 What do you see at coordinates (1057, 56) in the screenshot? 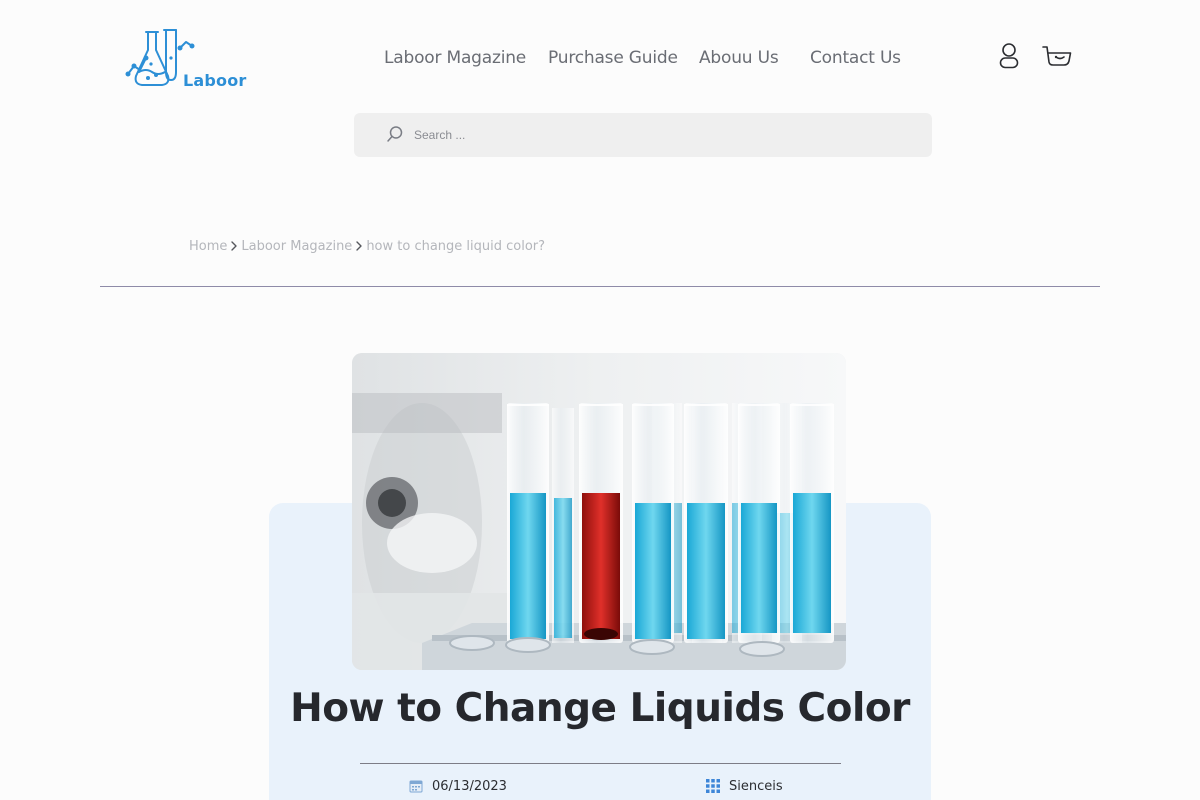
I see `cart-icon` at bounding box center [1057, 56].